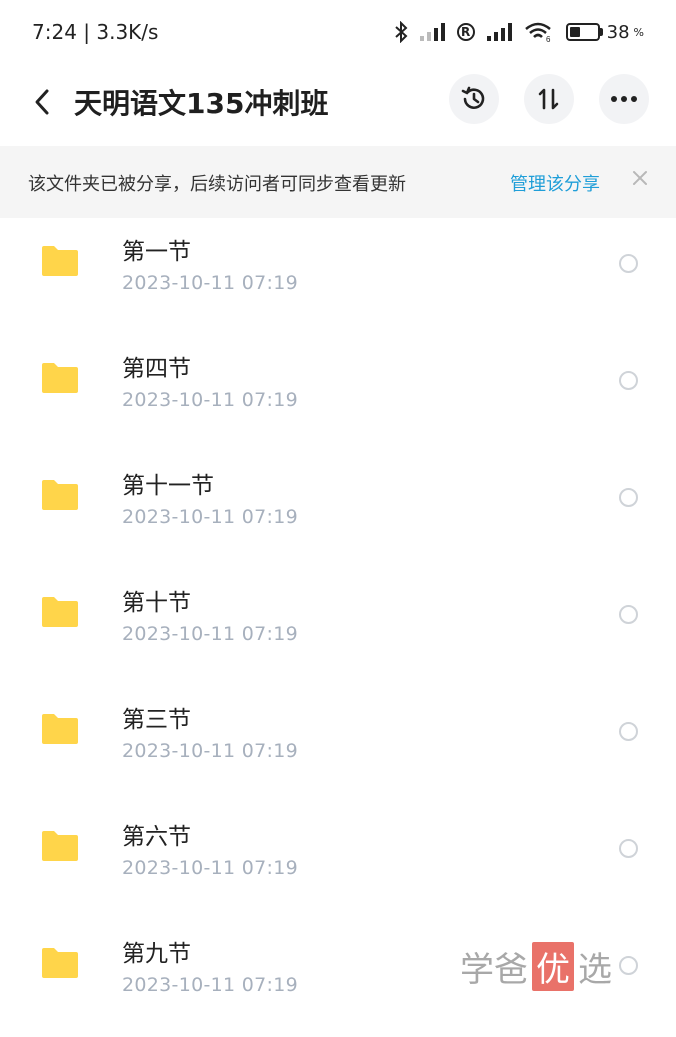 Image resolution: width=676 pixels, height=1037 pixels. Describe the element at coordinates (338, 276) in the screenshot. I see `list-item: 第一节 2023-10-11 07:19` at that location.